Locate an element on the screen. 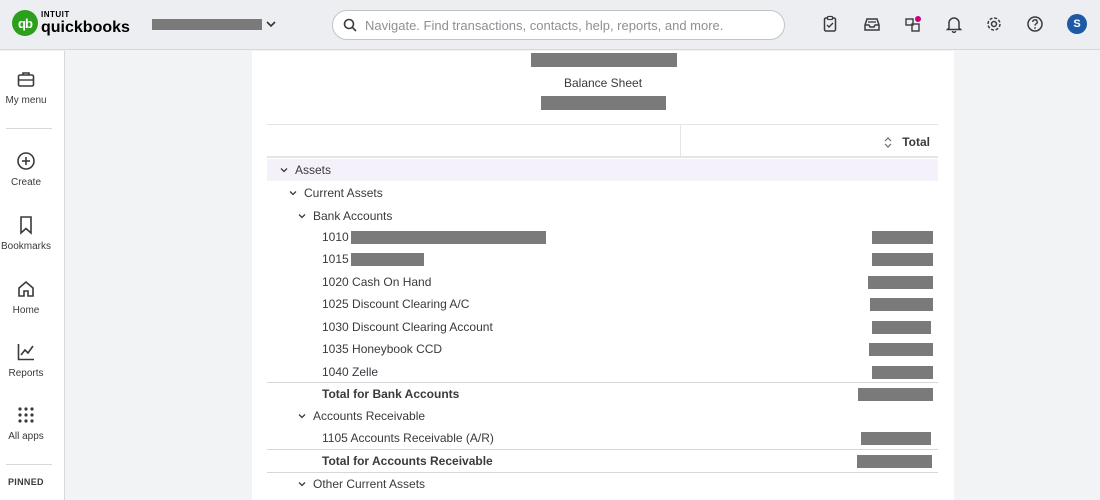 The height and width of the screenshot is (500, 1100). search-input is located at coordinates (565, 25).